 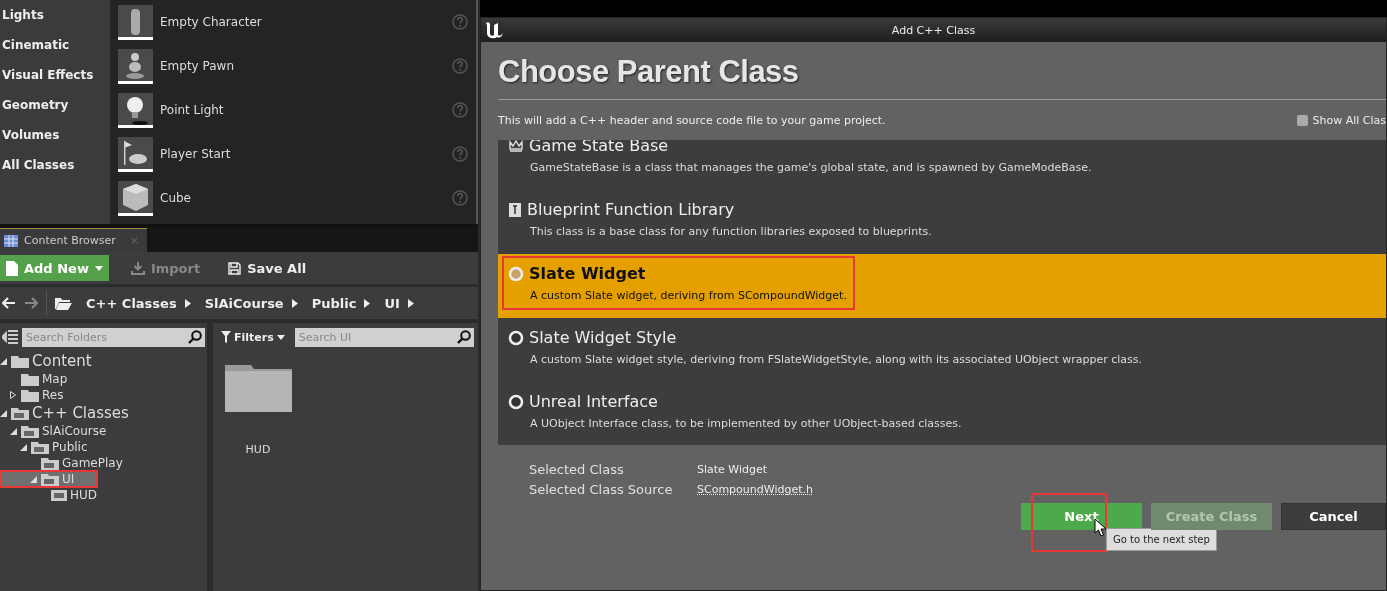 I want to click on category-item: Lights, so click(x=55, y=15).